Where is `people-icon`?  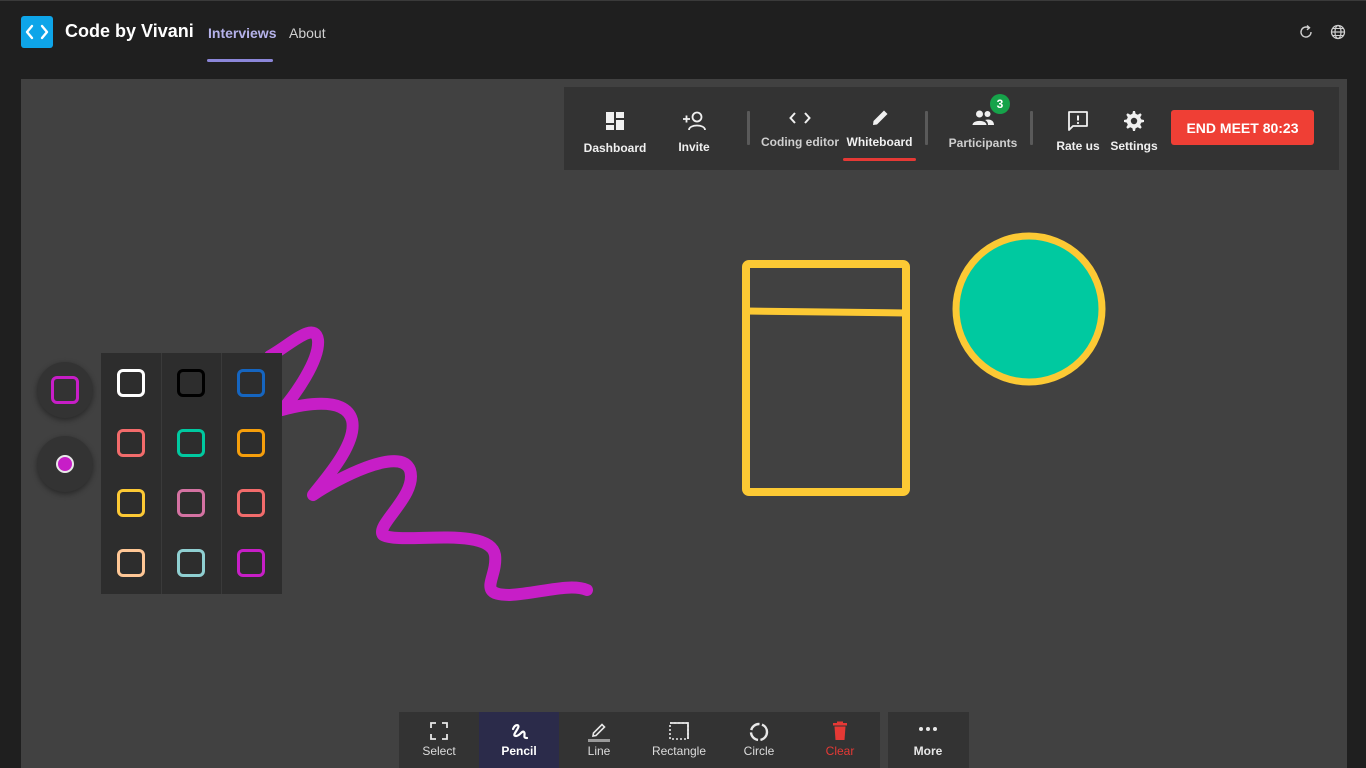 people-icon is located at coordinates (983, 117).